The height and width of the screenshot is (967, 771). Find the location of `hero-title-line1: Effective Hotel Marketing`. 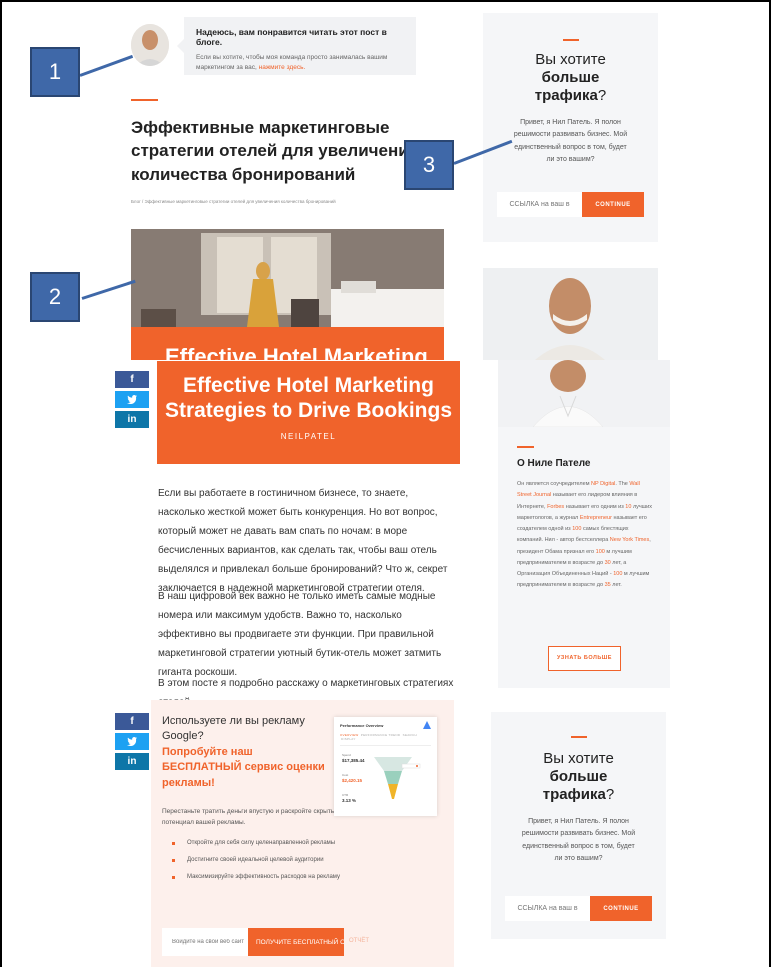

hero-title-line1: Effective Hotel Marketing is located at coordinates (308, 385).